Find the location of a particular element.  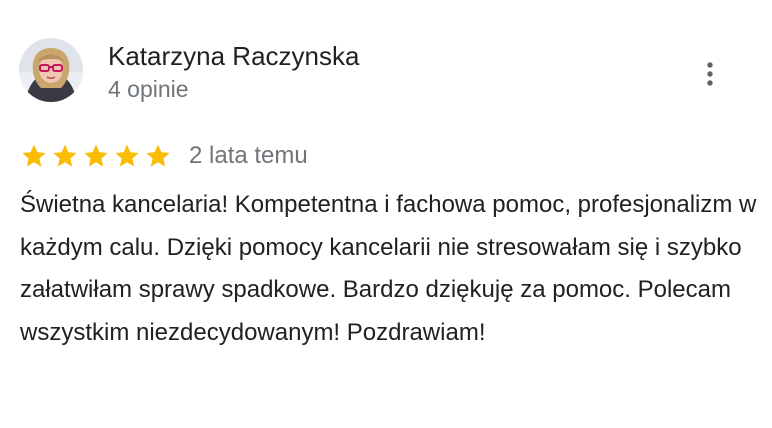

author-name: Katarzyna Raczynska is located at coordinates (233, 56).